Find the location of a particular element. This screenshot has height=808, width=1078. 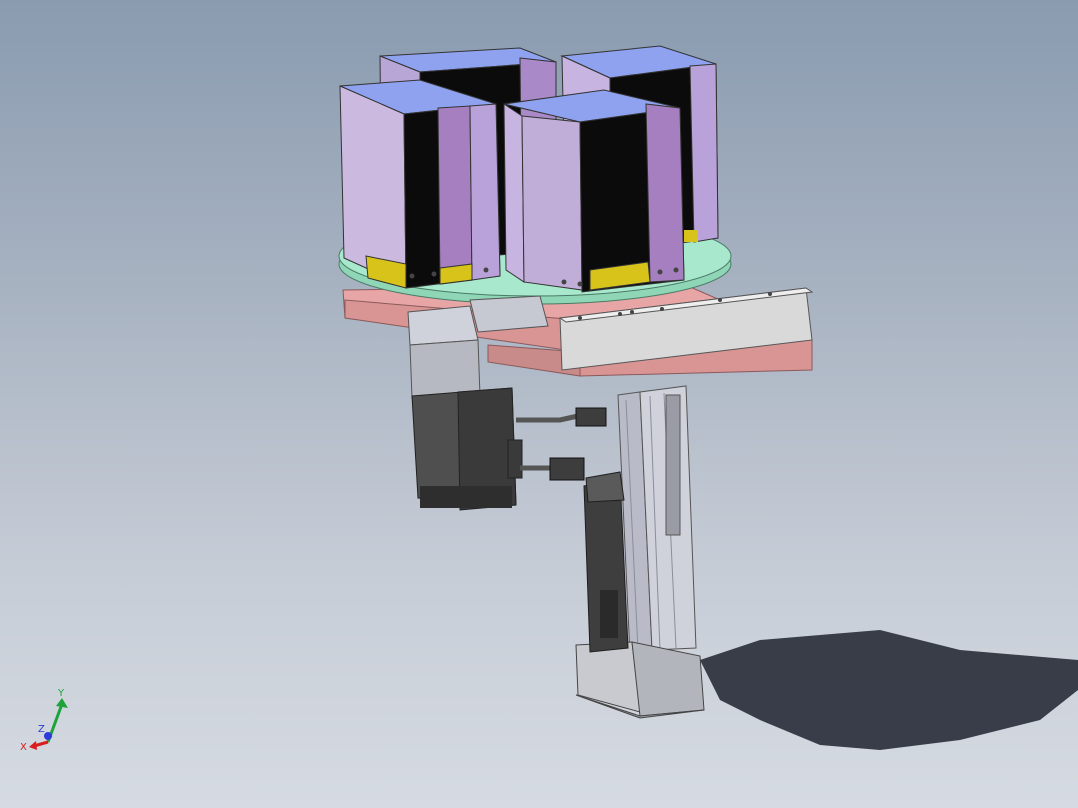

magazine-front-left is located at coordinates (420, 184).